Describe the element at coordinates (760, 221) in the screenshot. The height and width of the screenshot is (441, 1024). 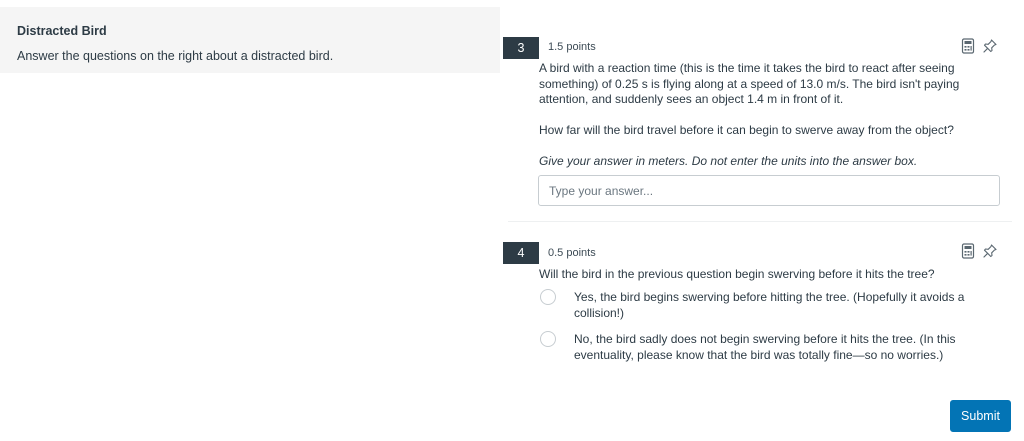
I see `question-divider` at that location.